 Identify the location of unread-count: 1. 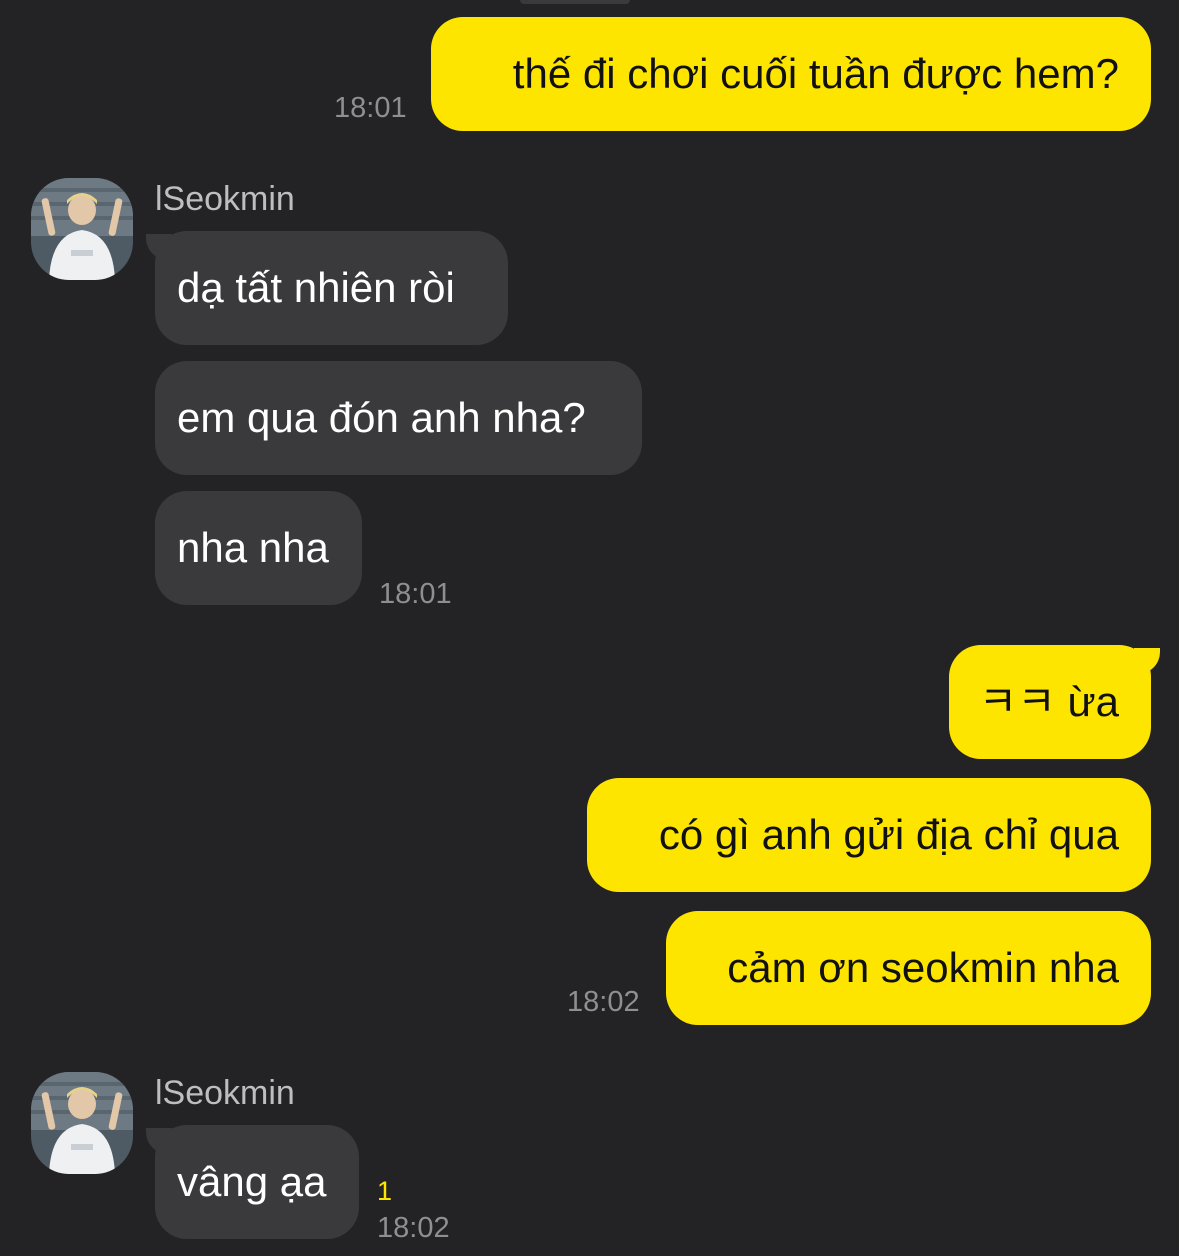
(385, 1191).